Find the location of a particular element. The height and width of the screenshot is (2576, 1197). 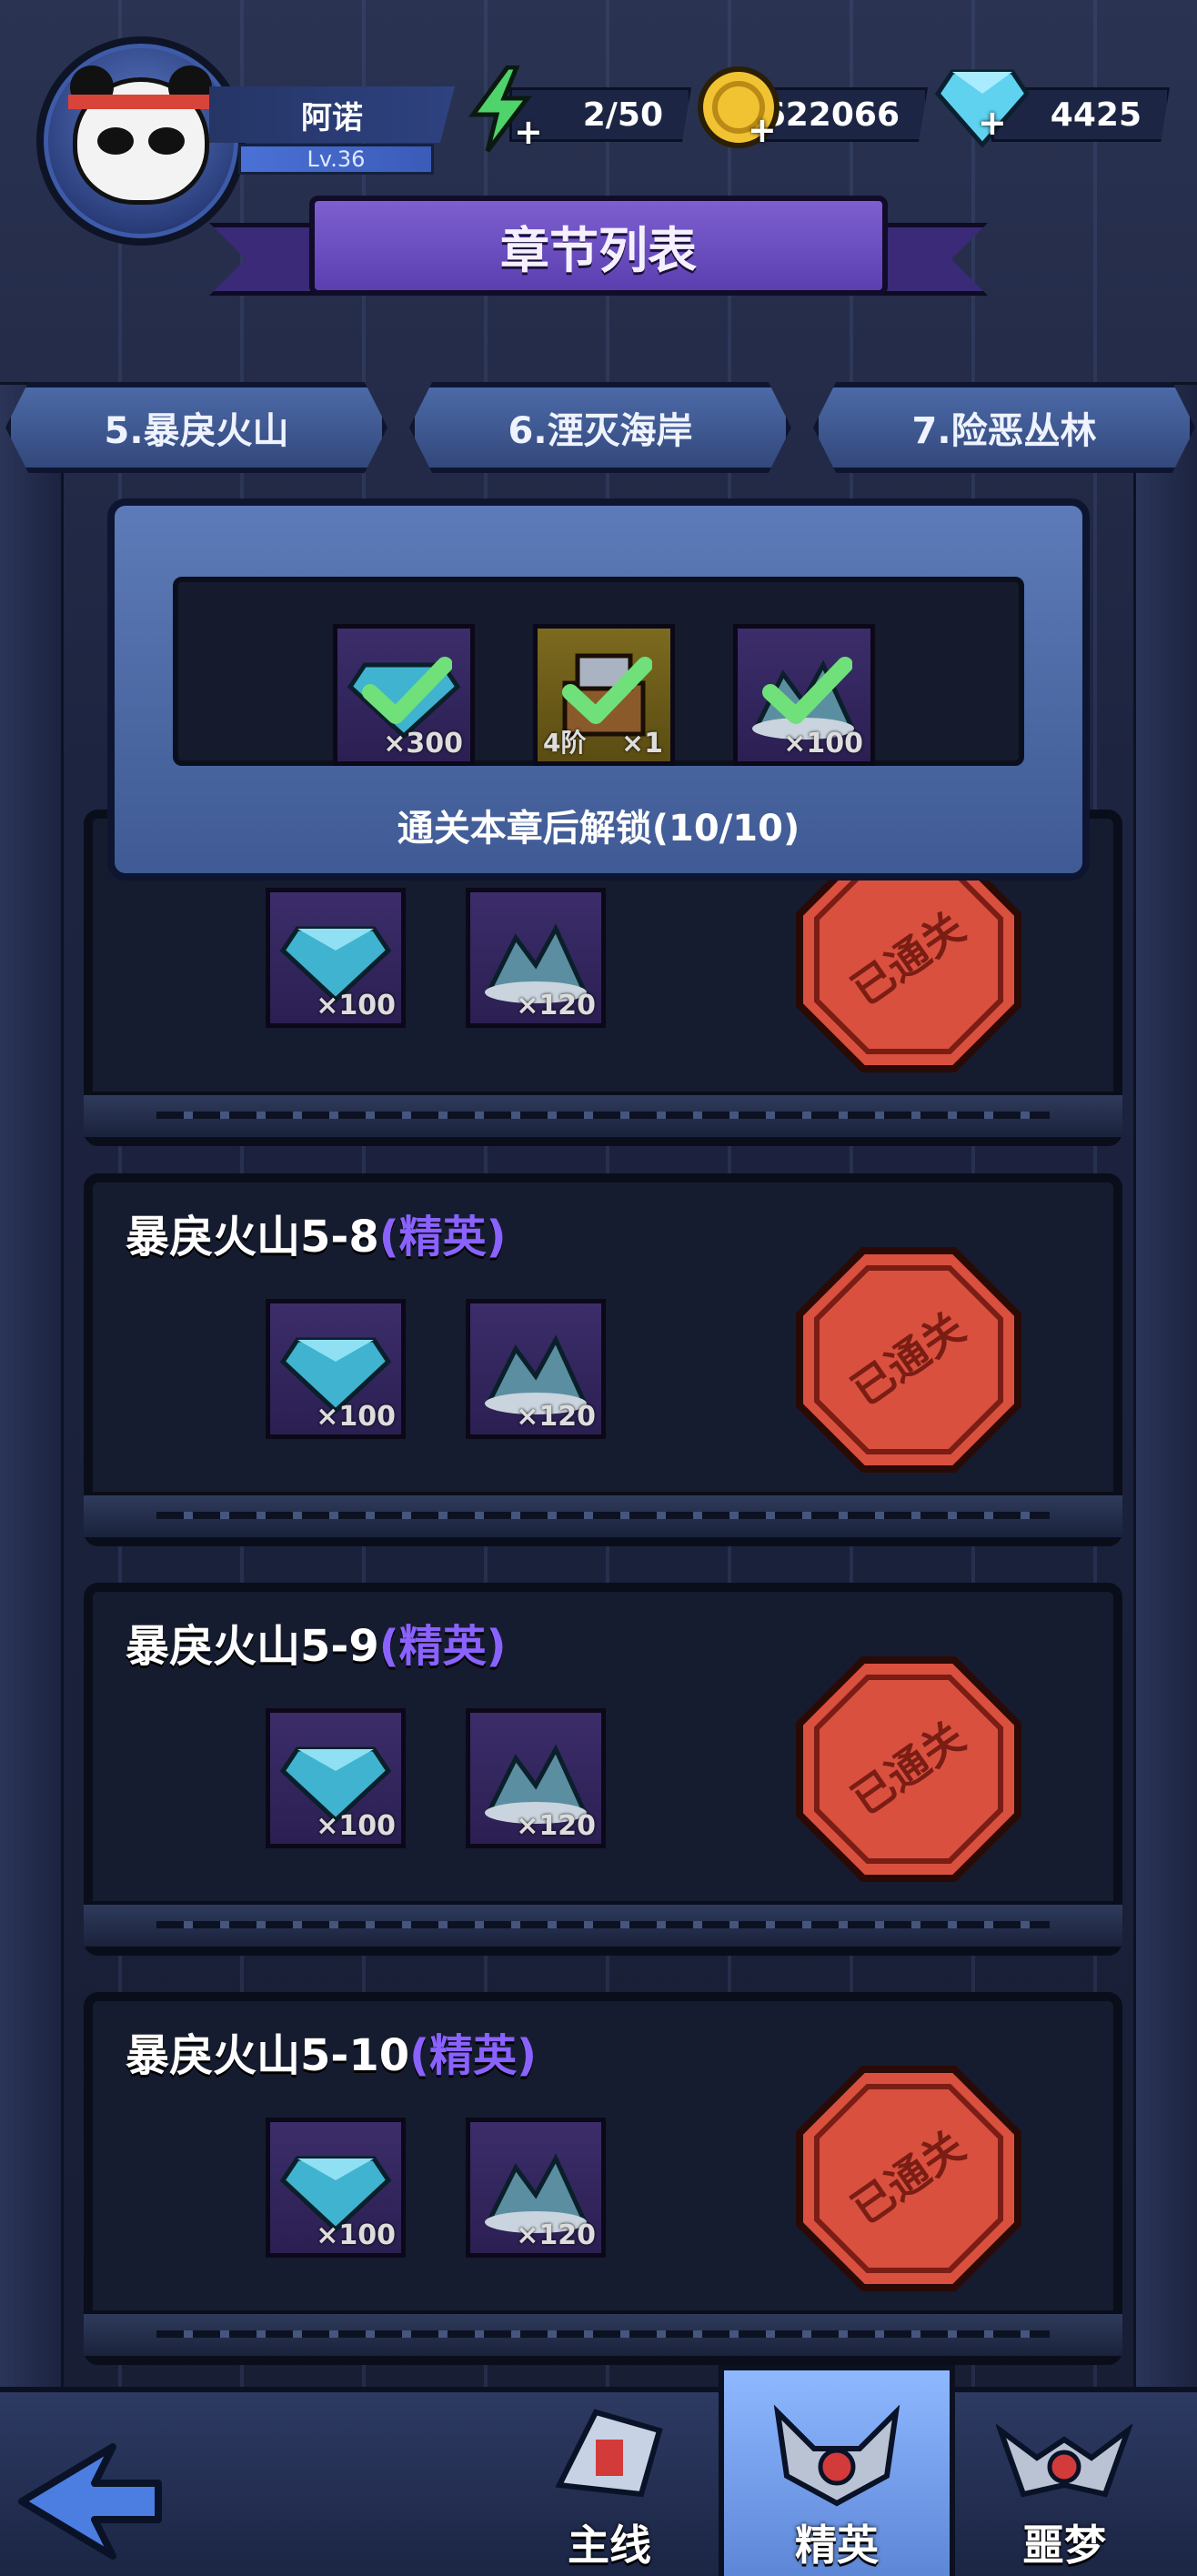

tab-chapter-6: 6.湮灭海岸 is located at coordinates (600, 427).